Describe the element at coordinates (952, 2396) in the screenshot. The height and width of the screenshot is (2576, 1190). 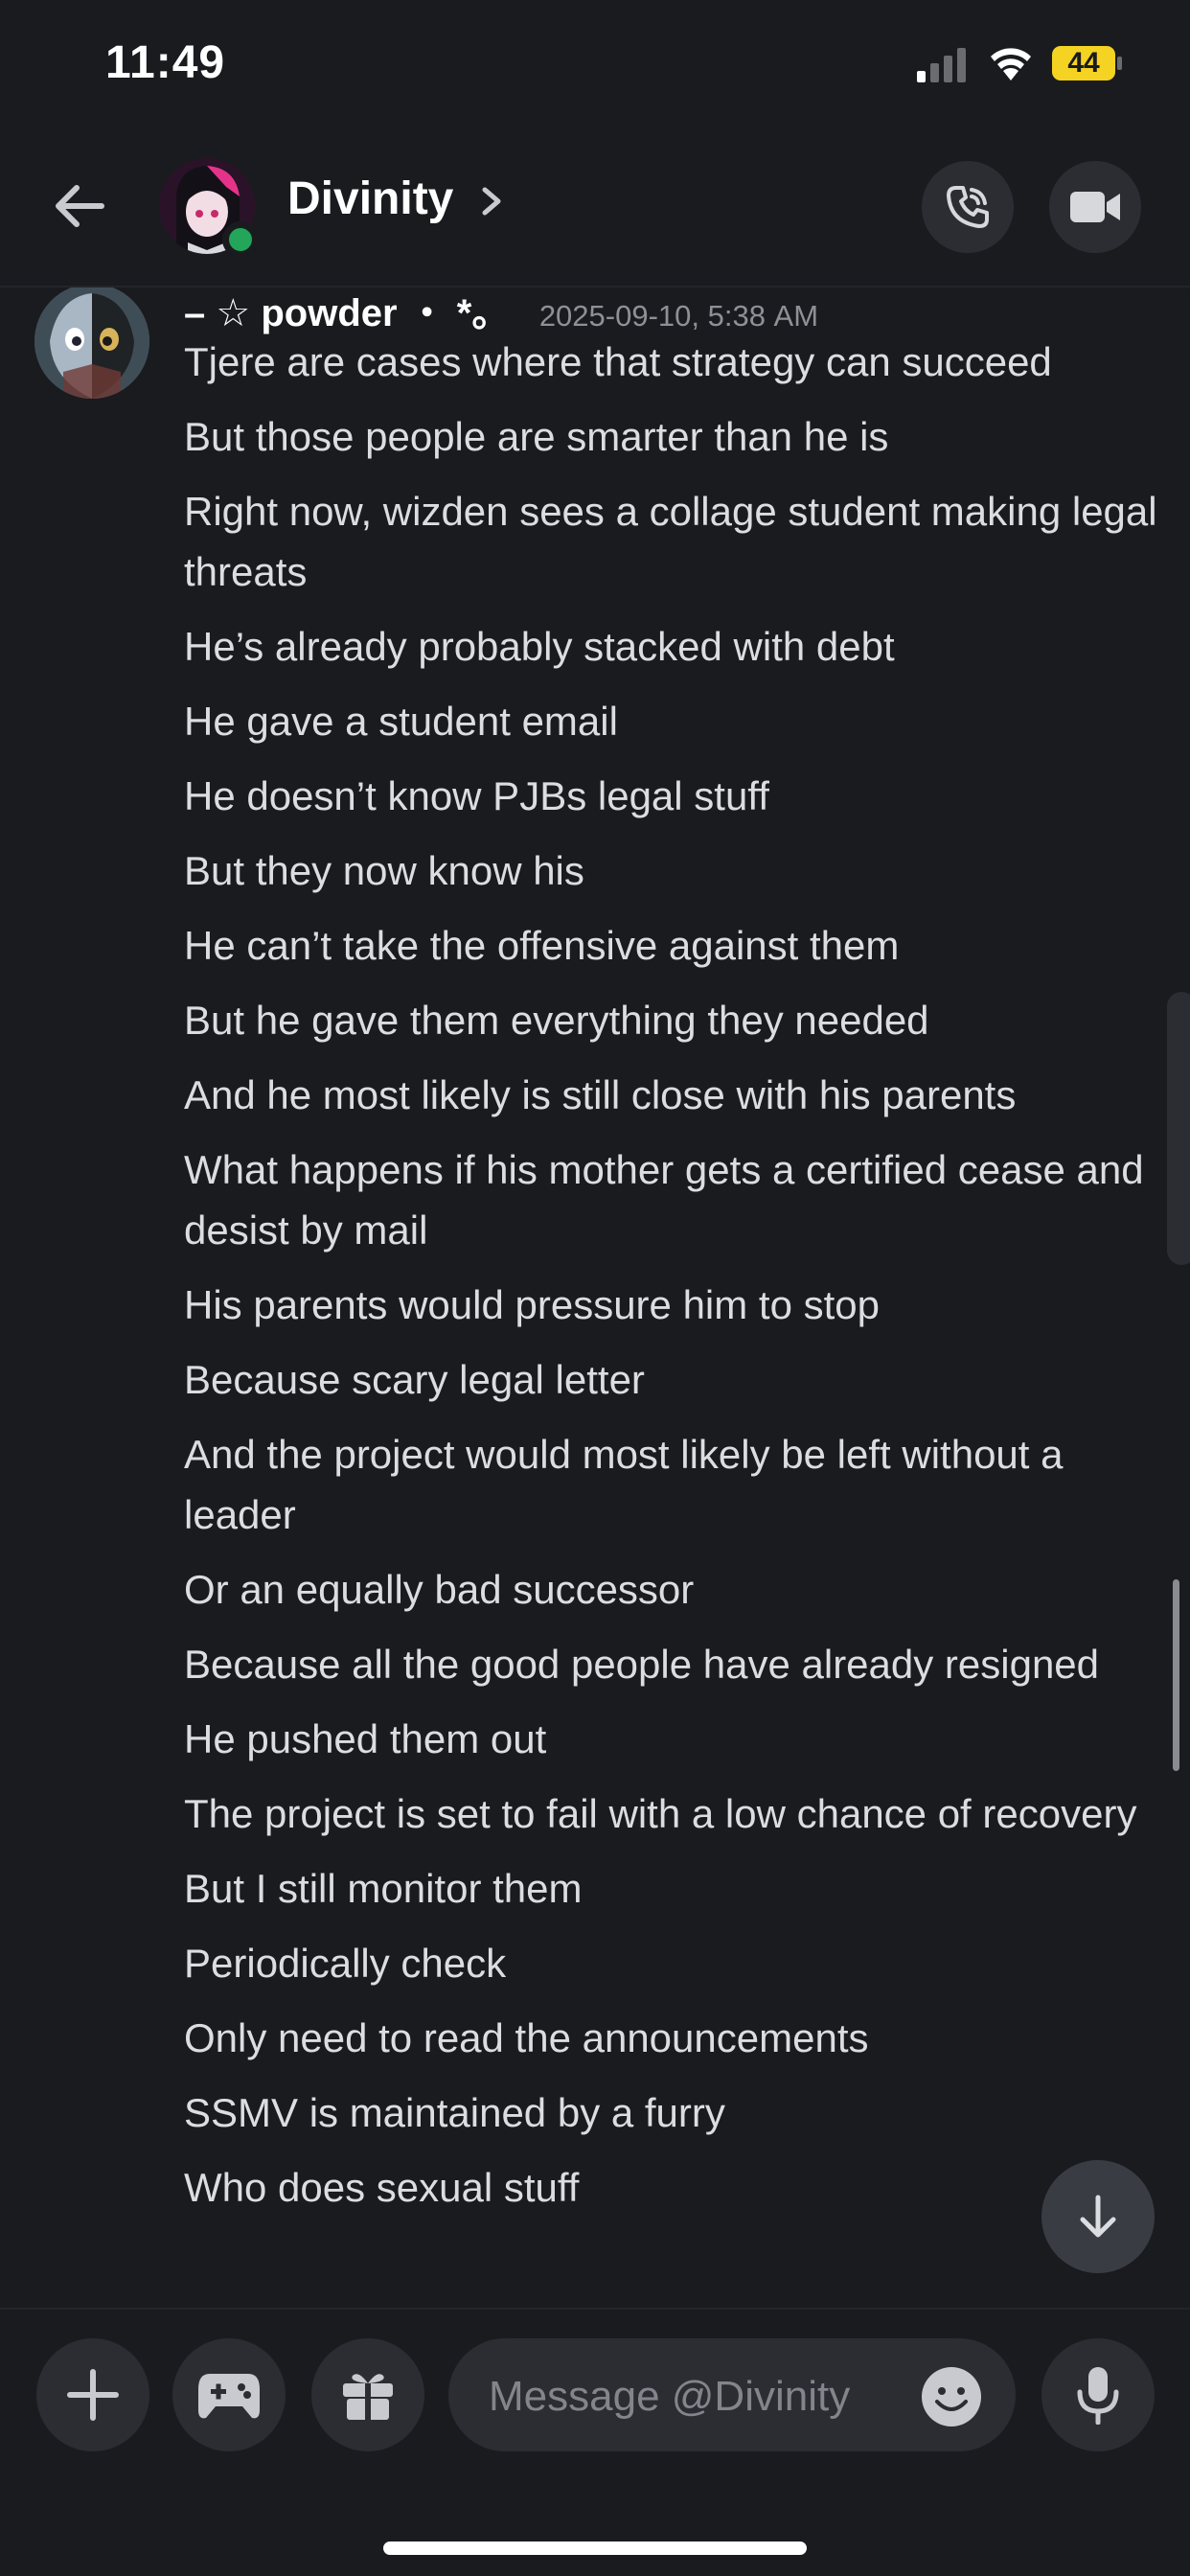
I see `emoji-icon` at that location.